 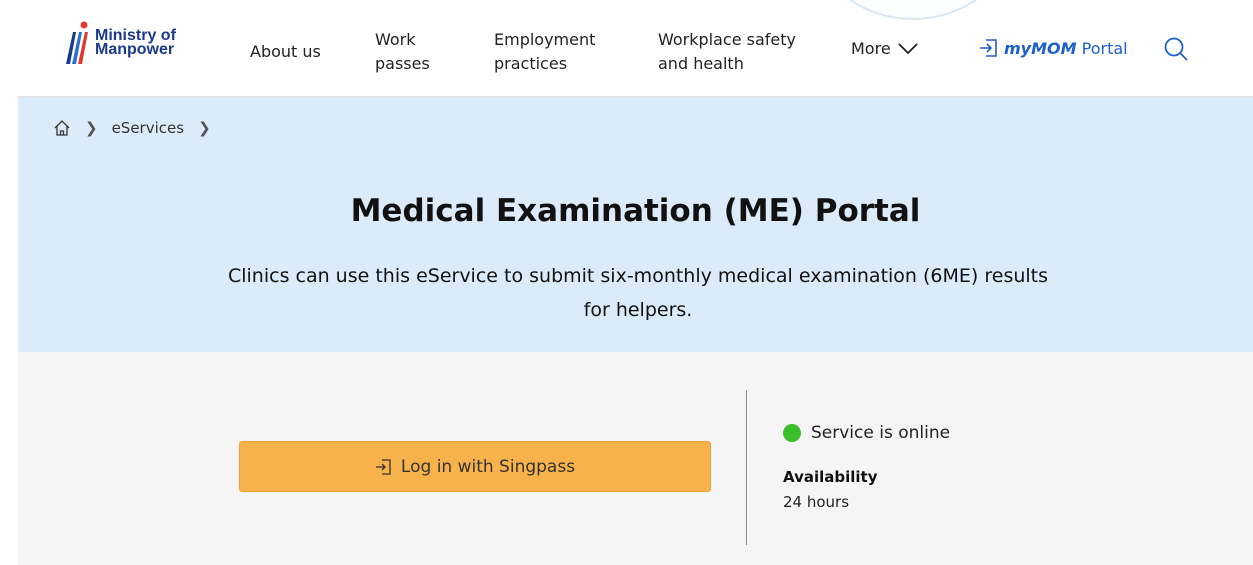 I want to click on logo-line-2: Manpower, so click(x=135, y=49).